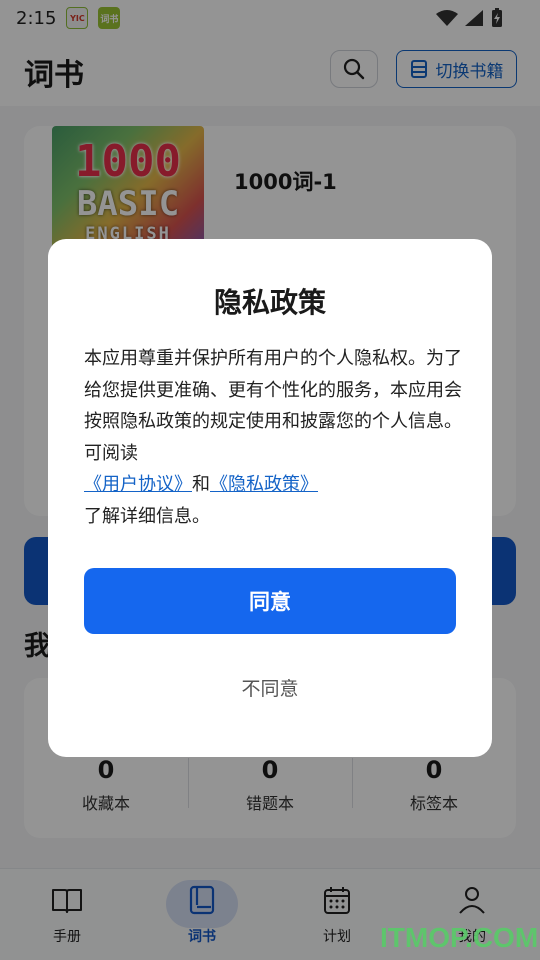  I want to click on disagree-button: 不同意, so click(270, 687).